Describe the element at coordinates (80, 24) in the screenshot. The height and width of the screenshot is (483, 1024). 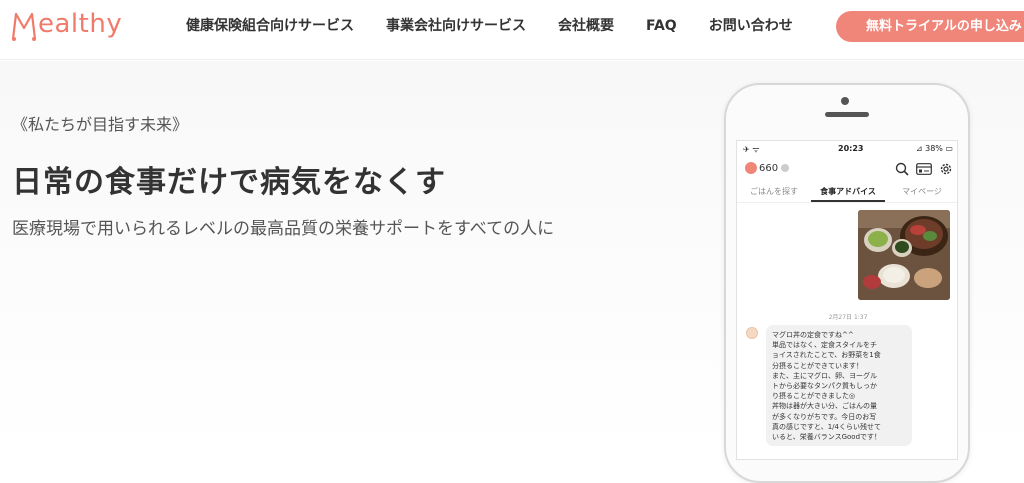
I see `logo-text: ealthy` at that location.